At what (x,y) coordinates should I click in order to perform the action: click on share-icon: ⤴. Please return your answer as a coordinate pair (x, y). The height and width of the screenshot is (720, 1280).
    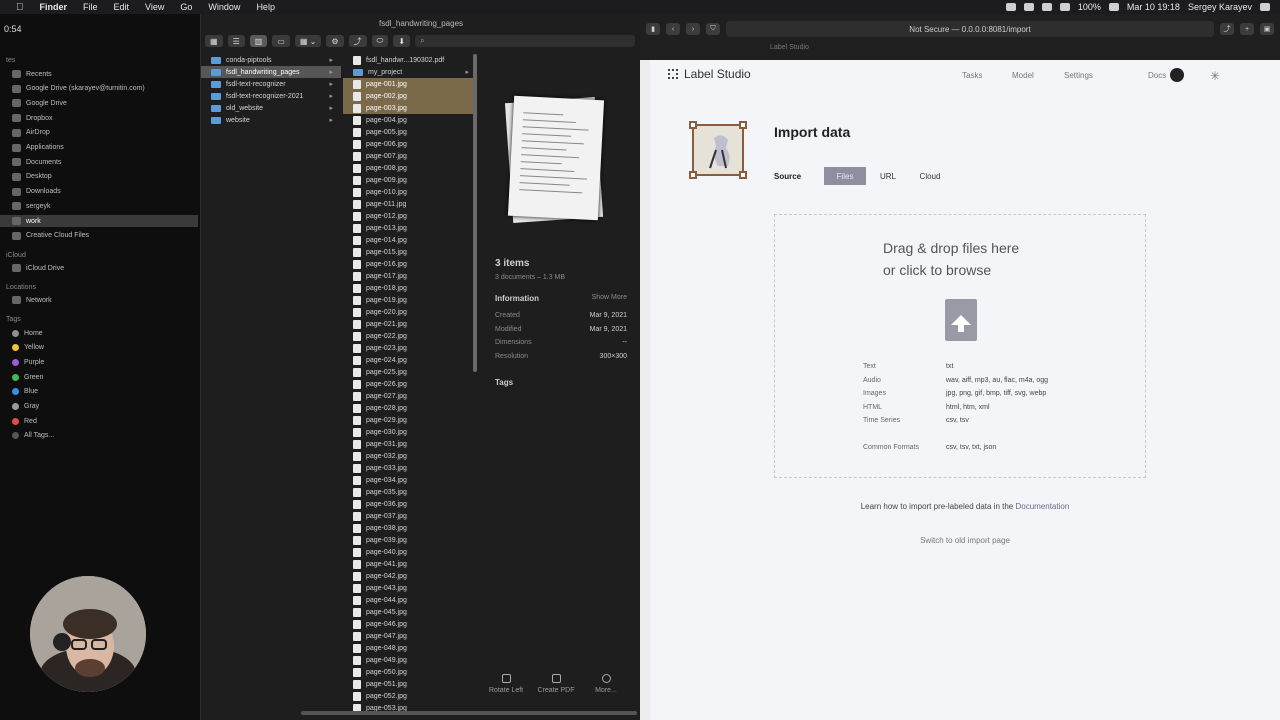
    Looking at the image, I should click on (1227, 29).